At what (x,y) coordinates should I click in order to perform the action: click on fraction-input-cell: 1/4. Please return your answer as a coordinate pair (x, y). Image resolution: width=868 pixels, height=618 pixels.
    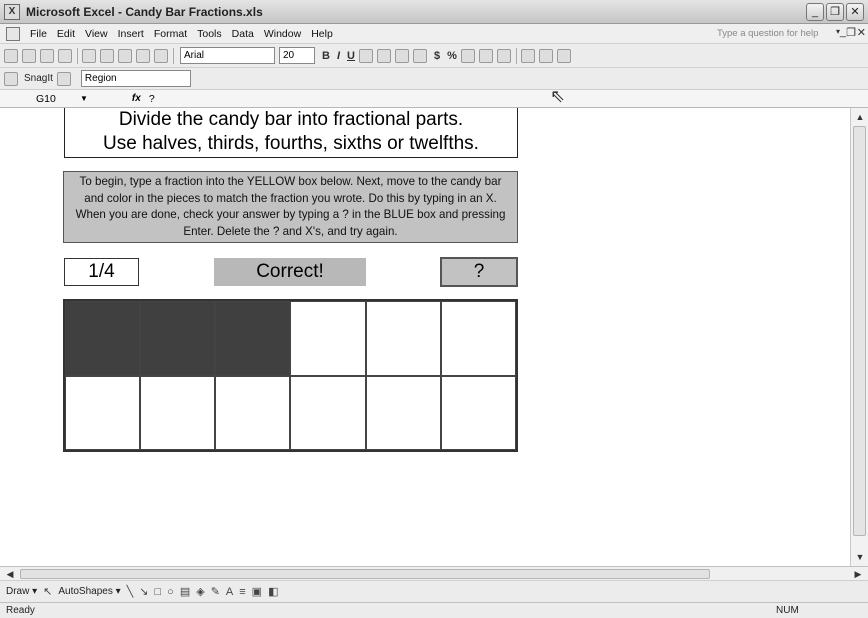
    Looking at the image, I should click on (101, 272).